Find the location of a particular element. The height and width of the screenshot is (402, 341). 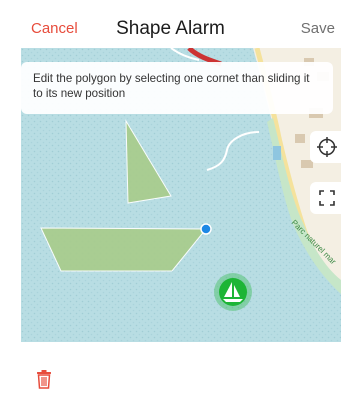

trash-icon is located at coordinates (44, 379).